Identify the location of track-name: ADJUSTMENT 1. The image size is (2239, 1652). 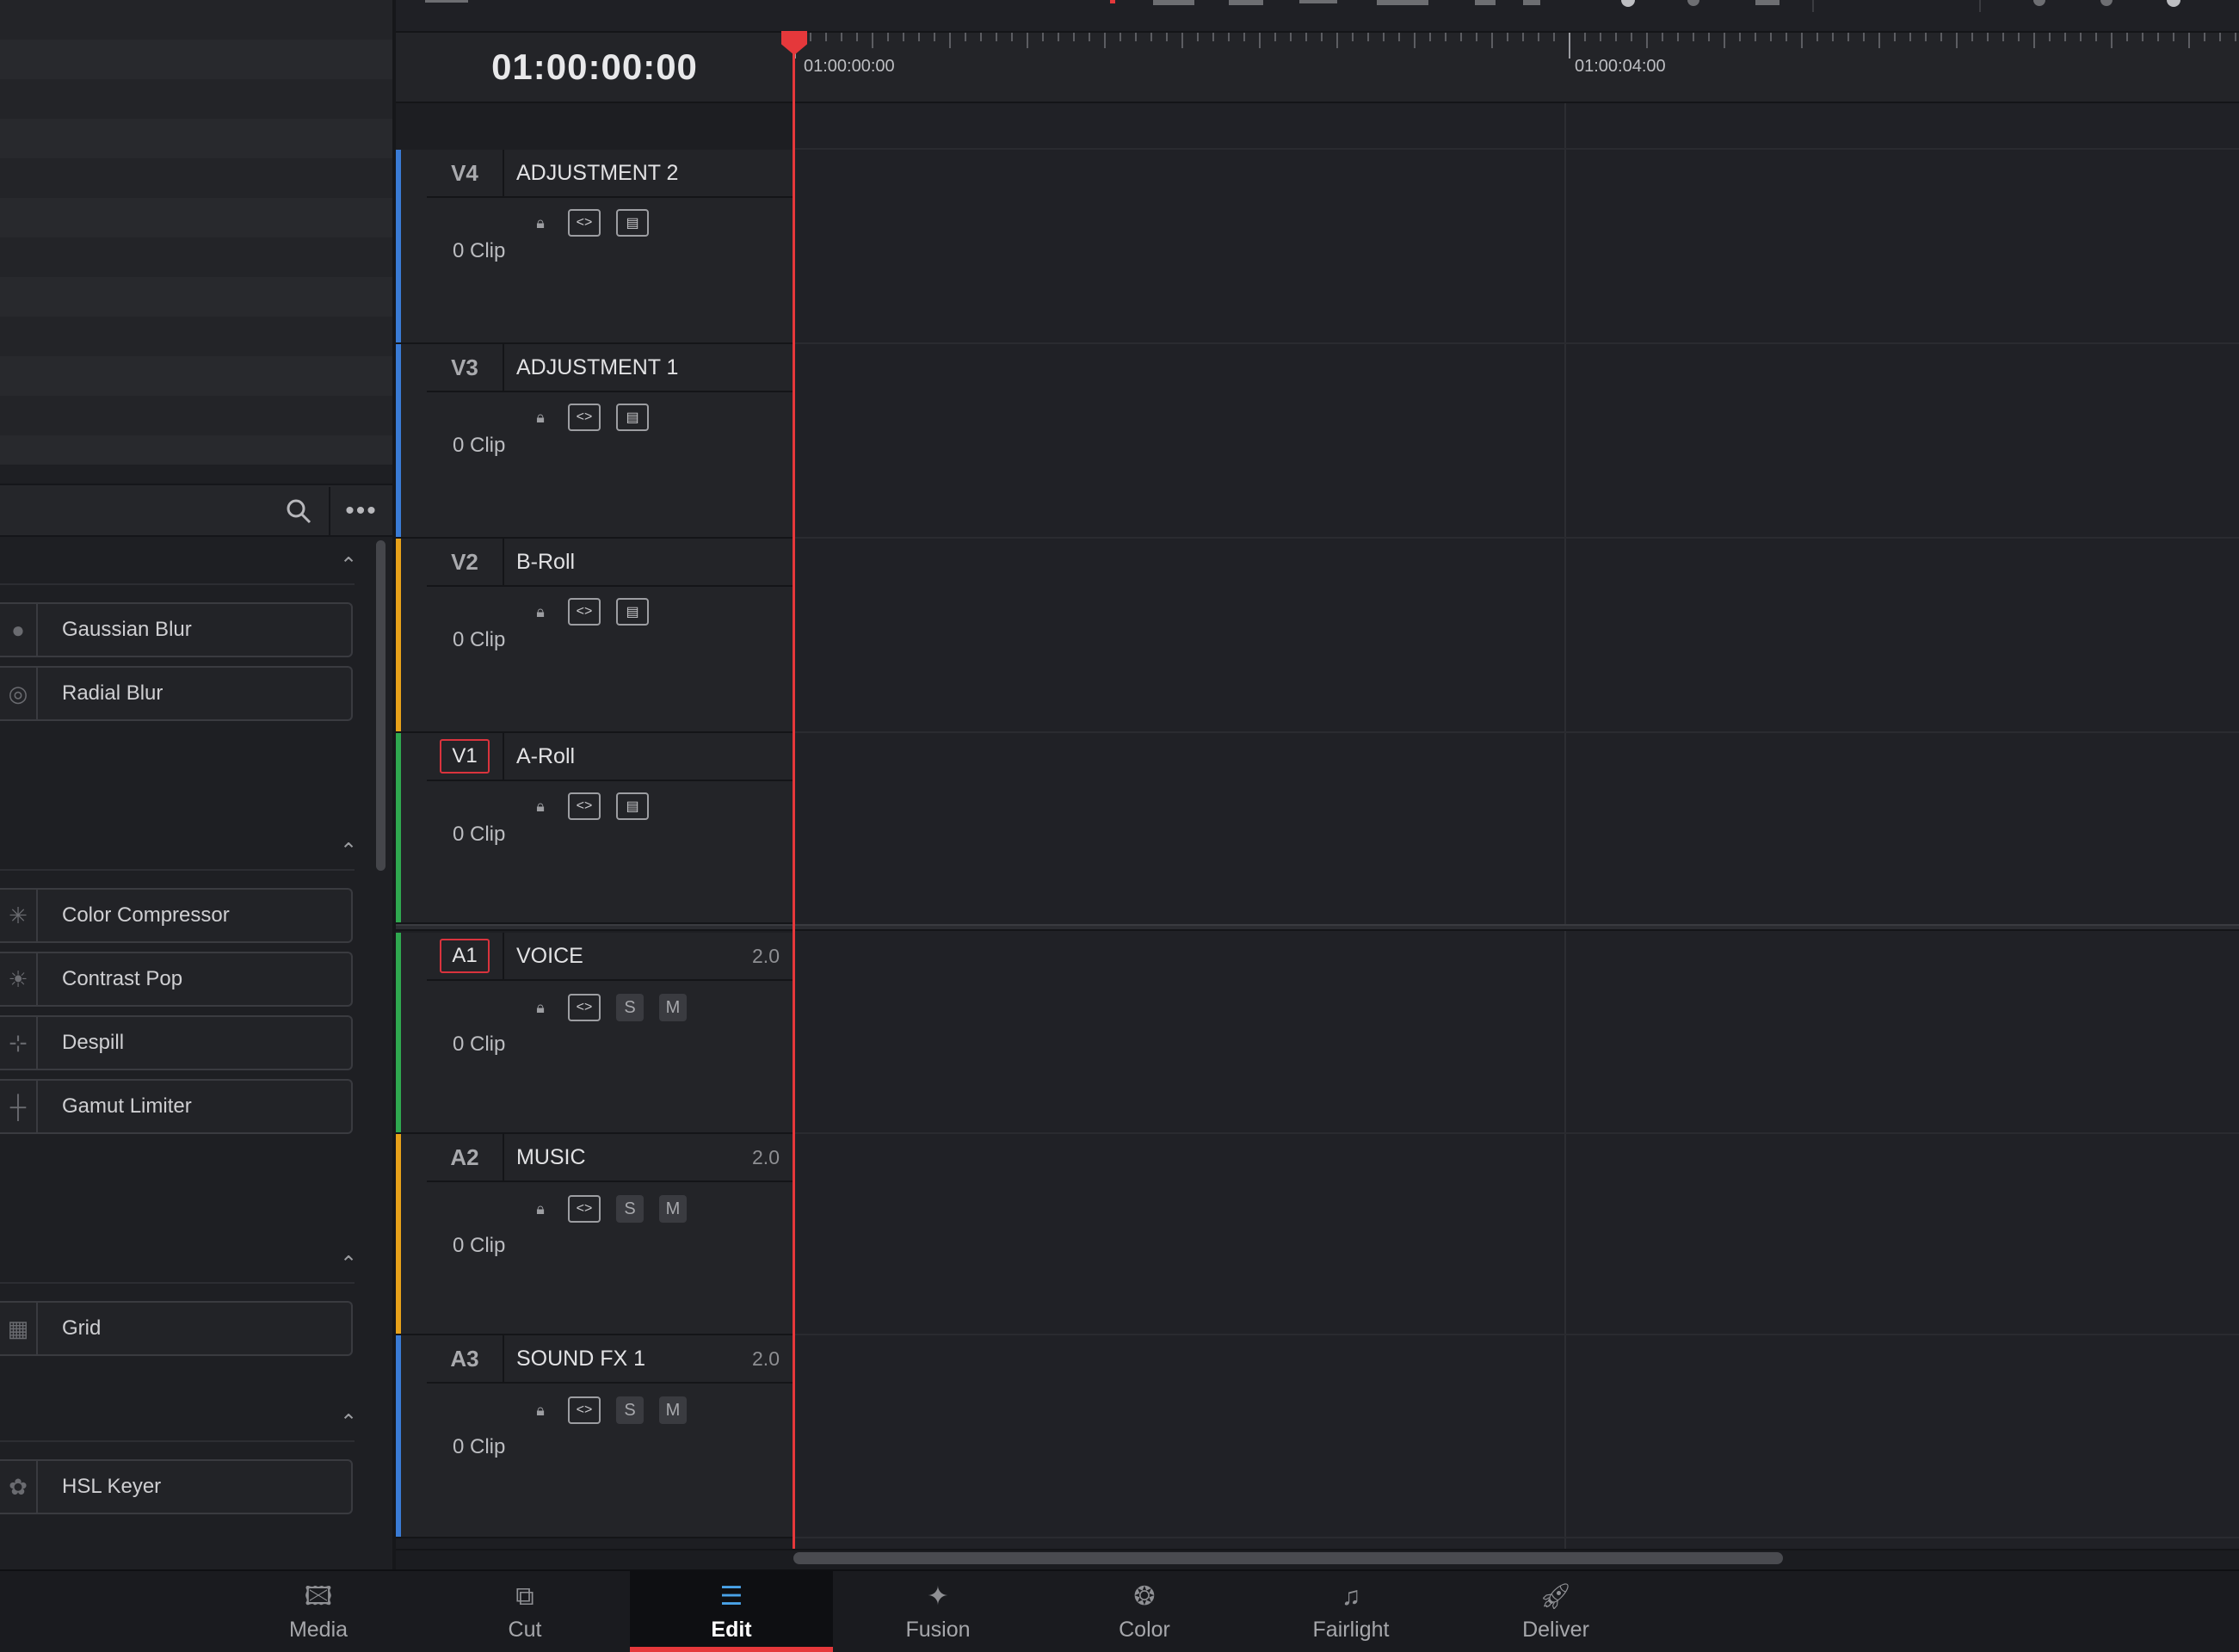
(597, 367).